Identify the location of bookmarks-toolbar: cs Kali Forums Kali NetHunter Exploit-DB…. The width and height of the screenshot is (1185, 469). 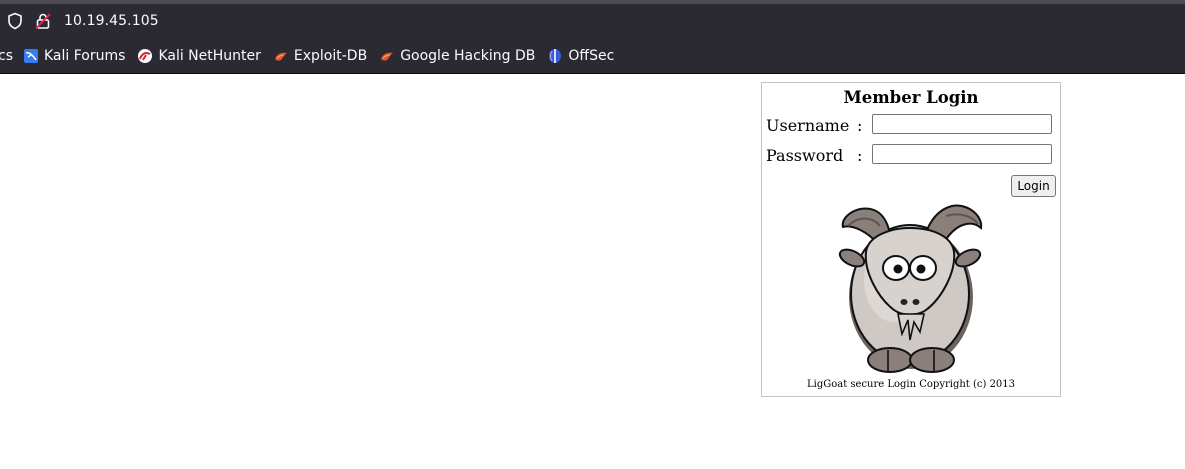
(592, 56).